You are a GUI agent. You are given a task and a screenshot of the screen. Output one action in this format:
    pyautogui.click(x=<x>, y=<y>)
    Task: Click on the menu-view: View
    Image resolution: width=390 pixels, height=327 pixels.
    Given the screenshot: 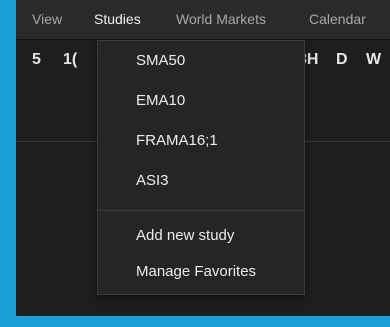 What is the action you would take?
    pyautogui.click(x=47, y=19)
    